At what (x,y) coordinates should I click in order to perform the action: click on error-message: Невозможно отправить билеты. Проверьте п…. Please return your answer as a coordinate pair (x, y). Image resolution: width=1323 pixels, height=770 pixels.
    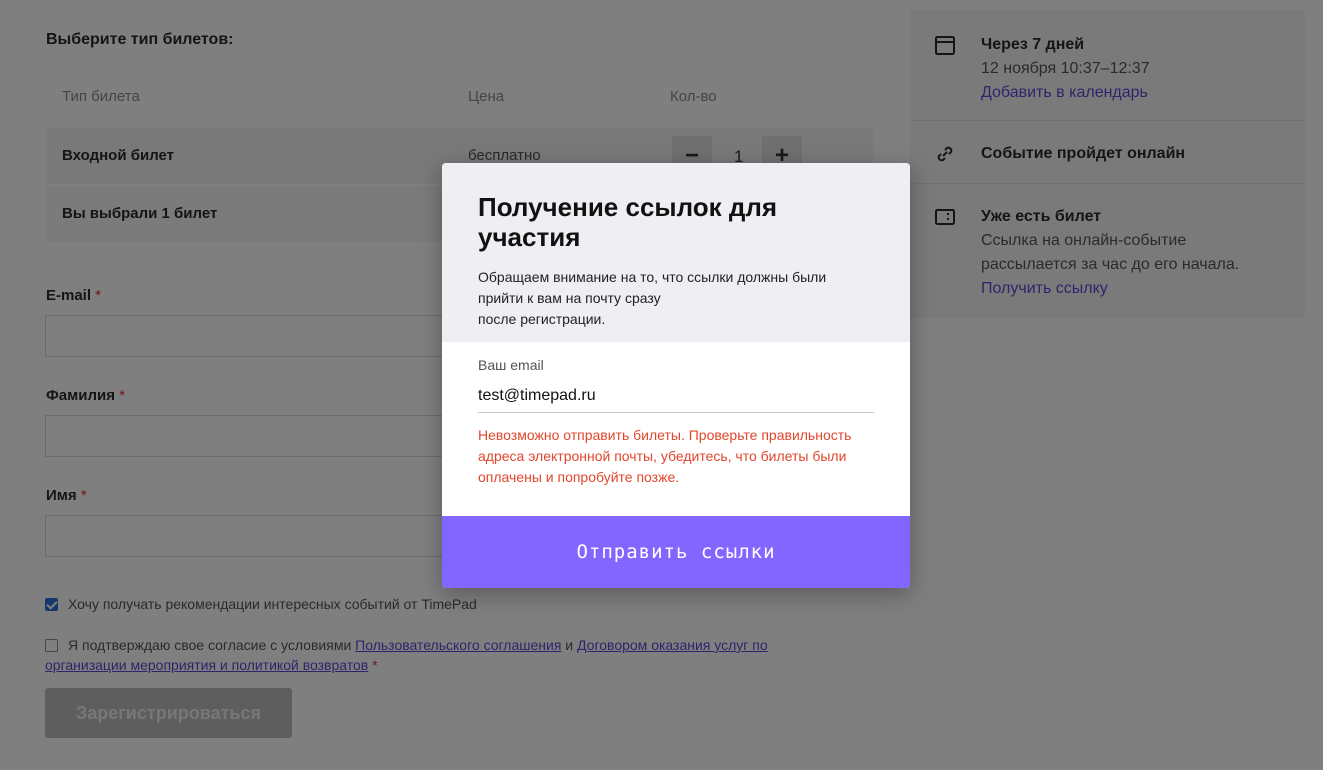
    Looking at the image, I should click on (665, 456).